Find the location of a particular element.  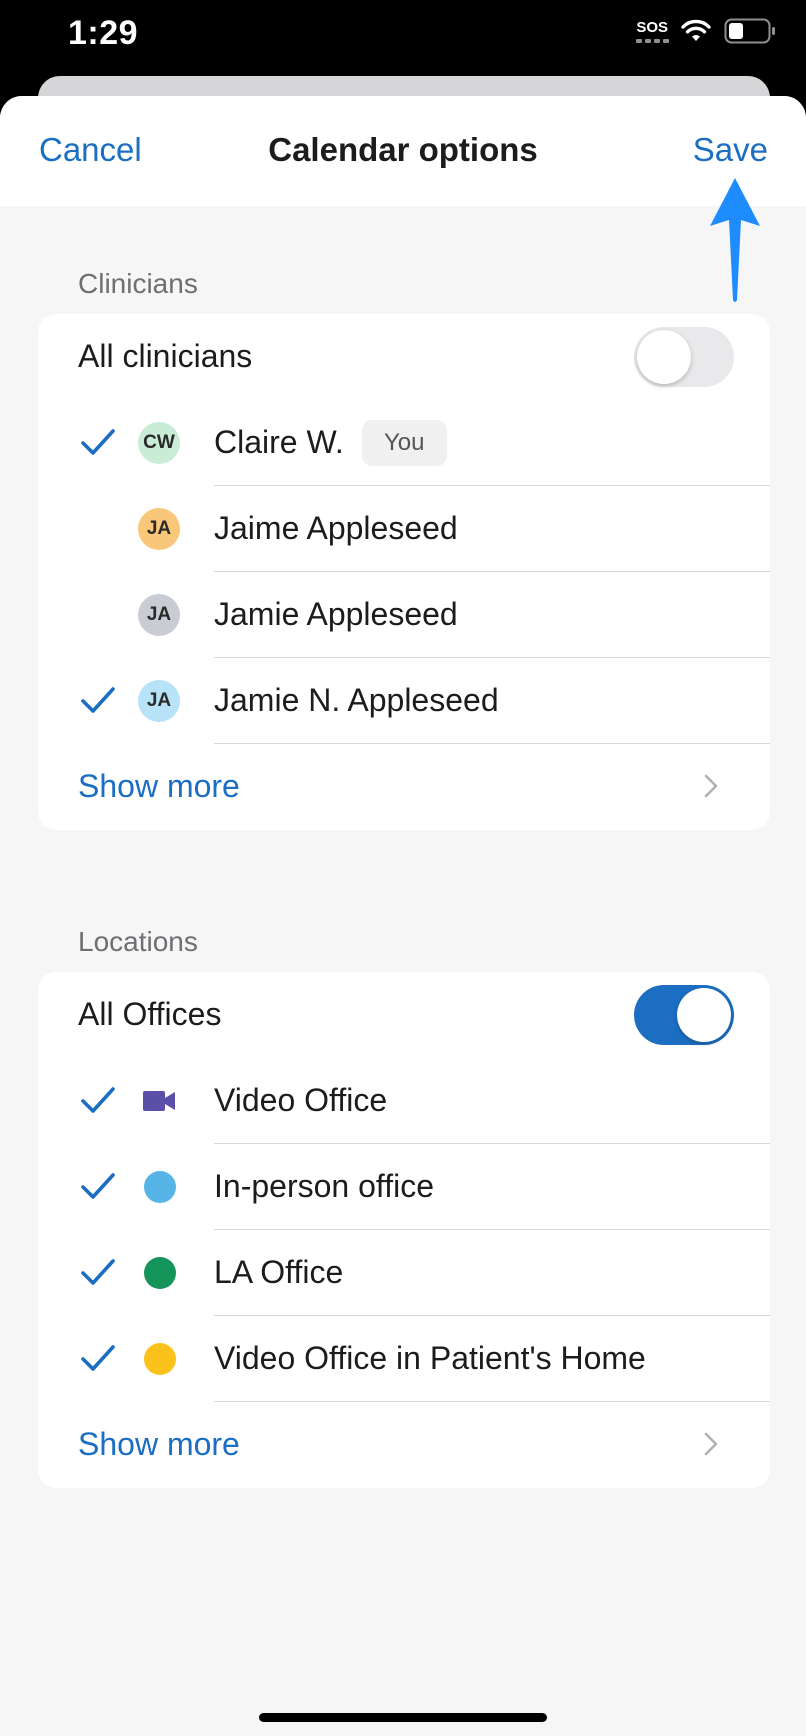

location-item-video-office-patient-home: Video Office in Patient's Home is located at coordinates (404, 1359).